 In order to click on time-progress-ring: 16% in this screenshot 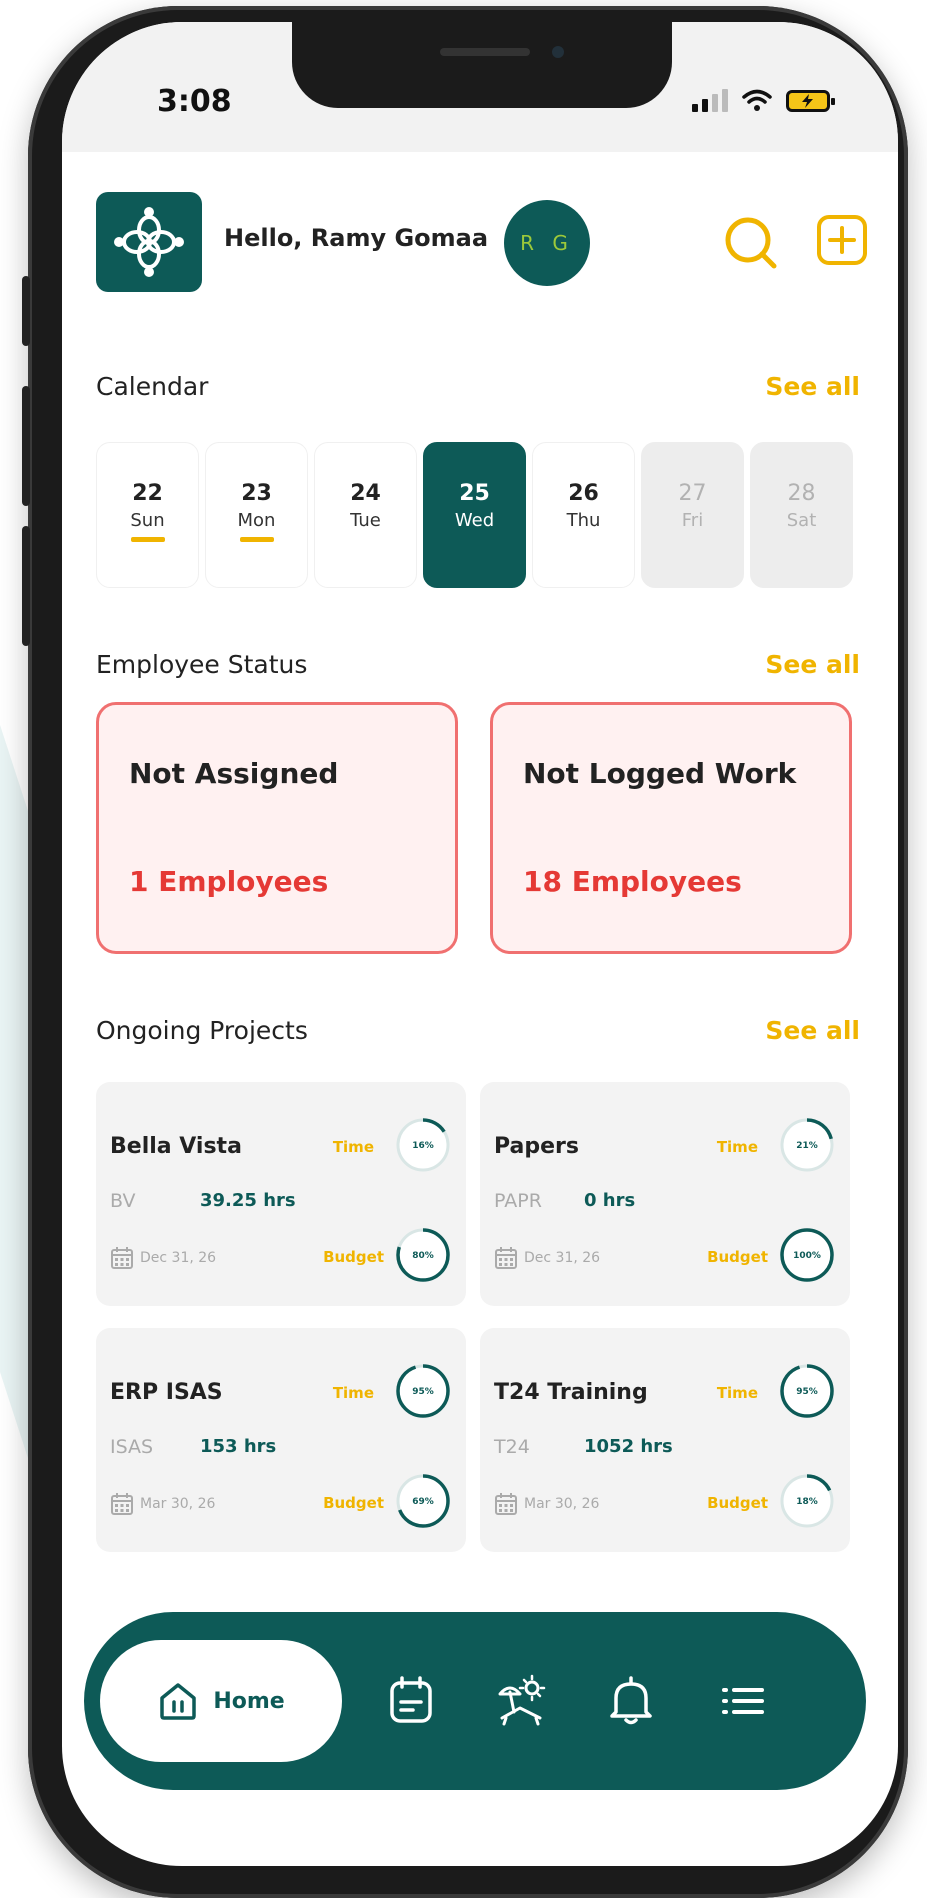, I will do `click(423, 1145)`.